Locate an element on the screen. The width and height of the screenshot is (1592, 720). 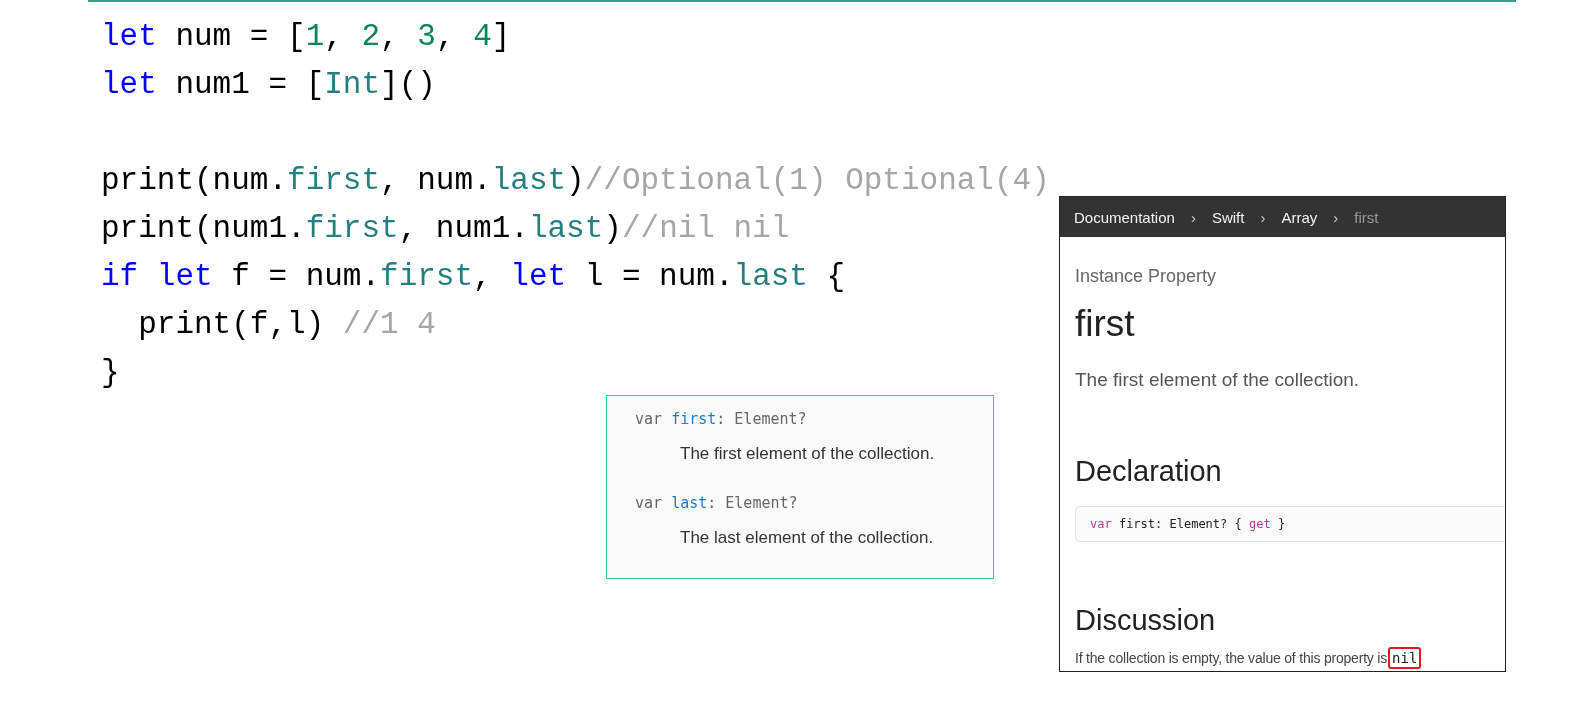
breadcrumb-link: first is located at coordinates (1366, 217).